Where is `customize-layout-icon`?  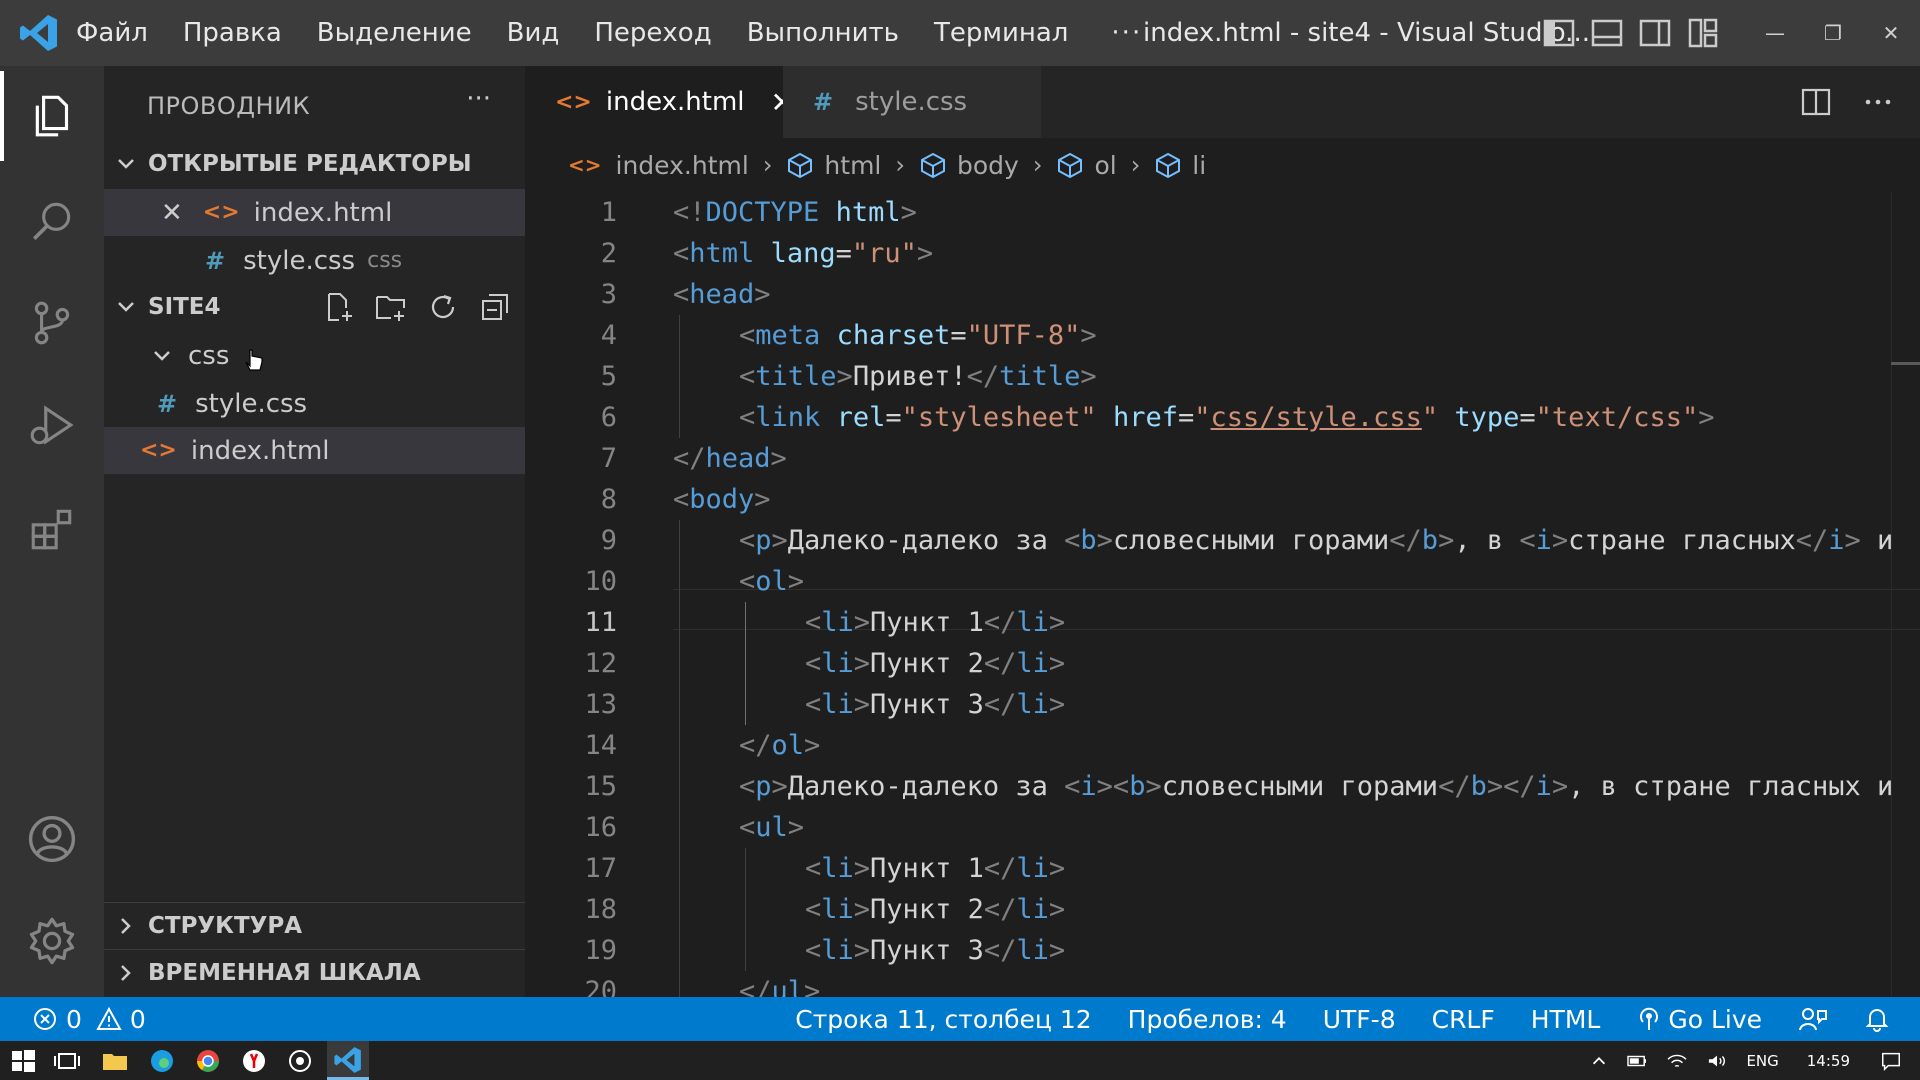
customize-layout-icon is located at coordinates (1703, 33).